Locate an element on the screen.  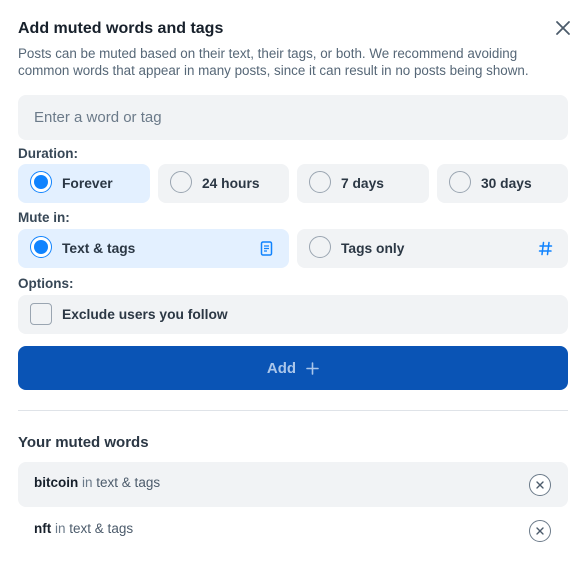
duration-option-7-days: 7 days is located at coordinates (363, 183).